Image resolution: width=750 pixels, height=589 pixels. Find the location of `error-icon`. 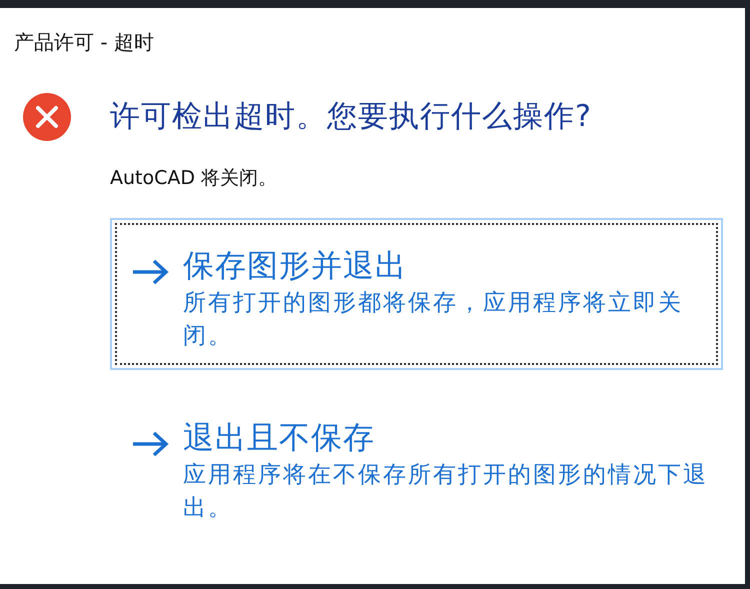

error-icon is located at coordinates (47, 117).